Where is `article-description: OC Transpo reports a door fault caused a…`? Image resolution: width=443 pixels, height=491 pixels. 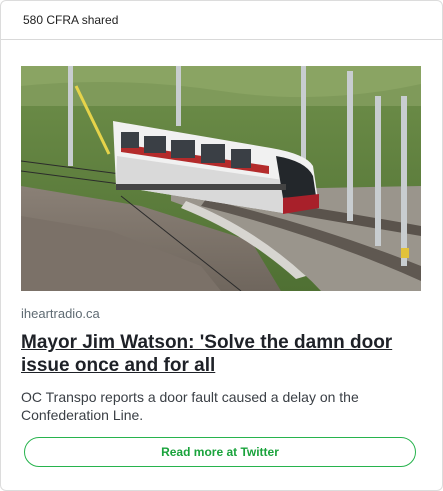
article-description: OC Transpo reports a door fault caused a… is located at coordinates (190, 406).